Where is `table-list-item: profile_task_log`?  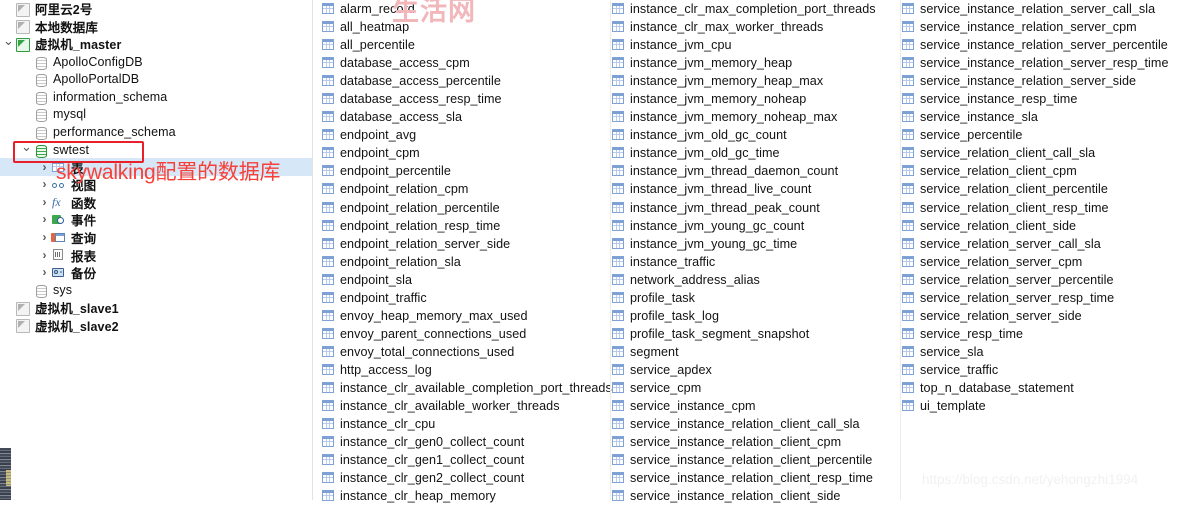 table-list-item: profile_task_log is located at coordinates (755, 316).